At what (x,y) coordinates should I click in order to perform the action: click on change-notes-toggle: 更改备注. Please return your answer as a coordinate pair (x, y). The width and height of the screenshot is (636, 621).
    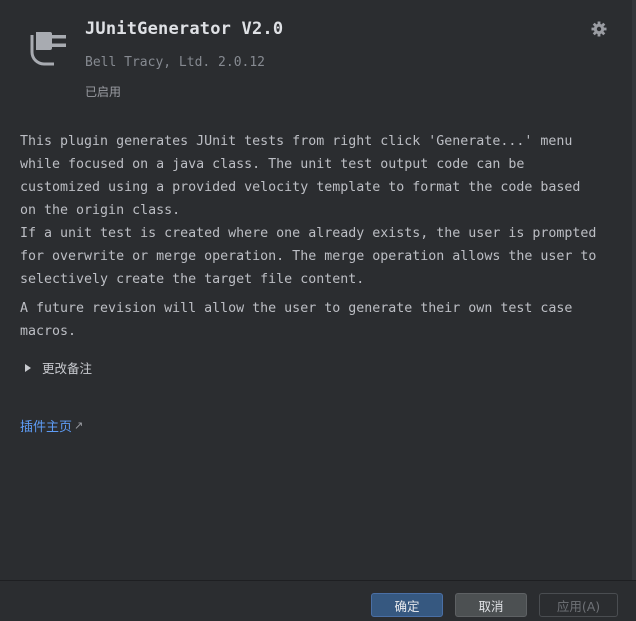
    Looking at the image, I should click on (57, 367).